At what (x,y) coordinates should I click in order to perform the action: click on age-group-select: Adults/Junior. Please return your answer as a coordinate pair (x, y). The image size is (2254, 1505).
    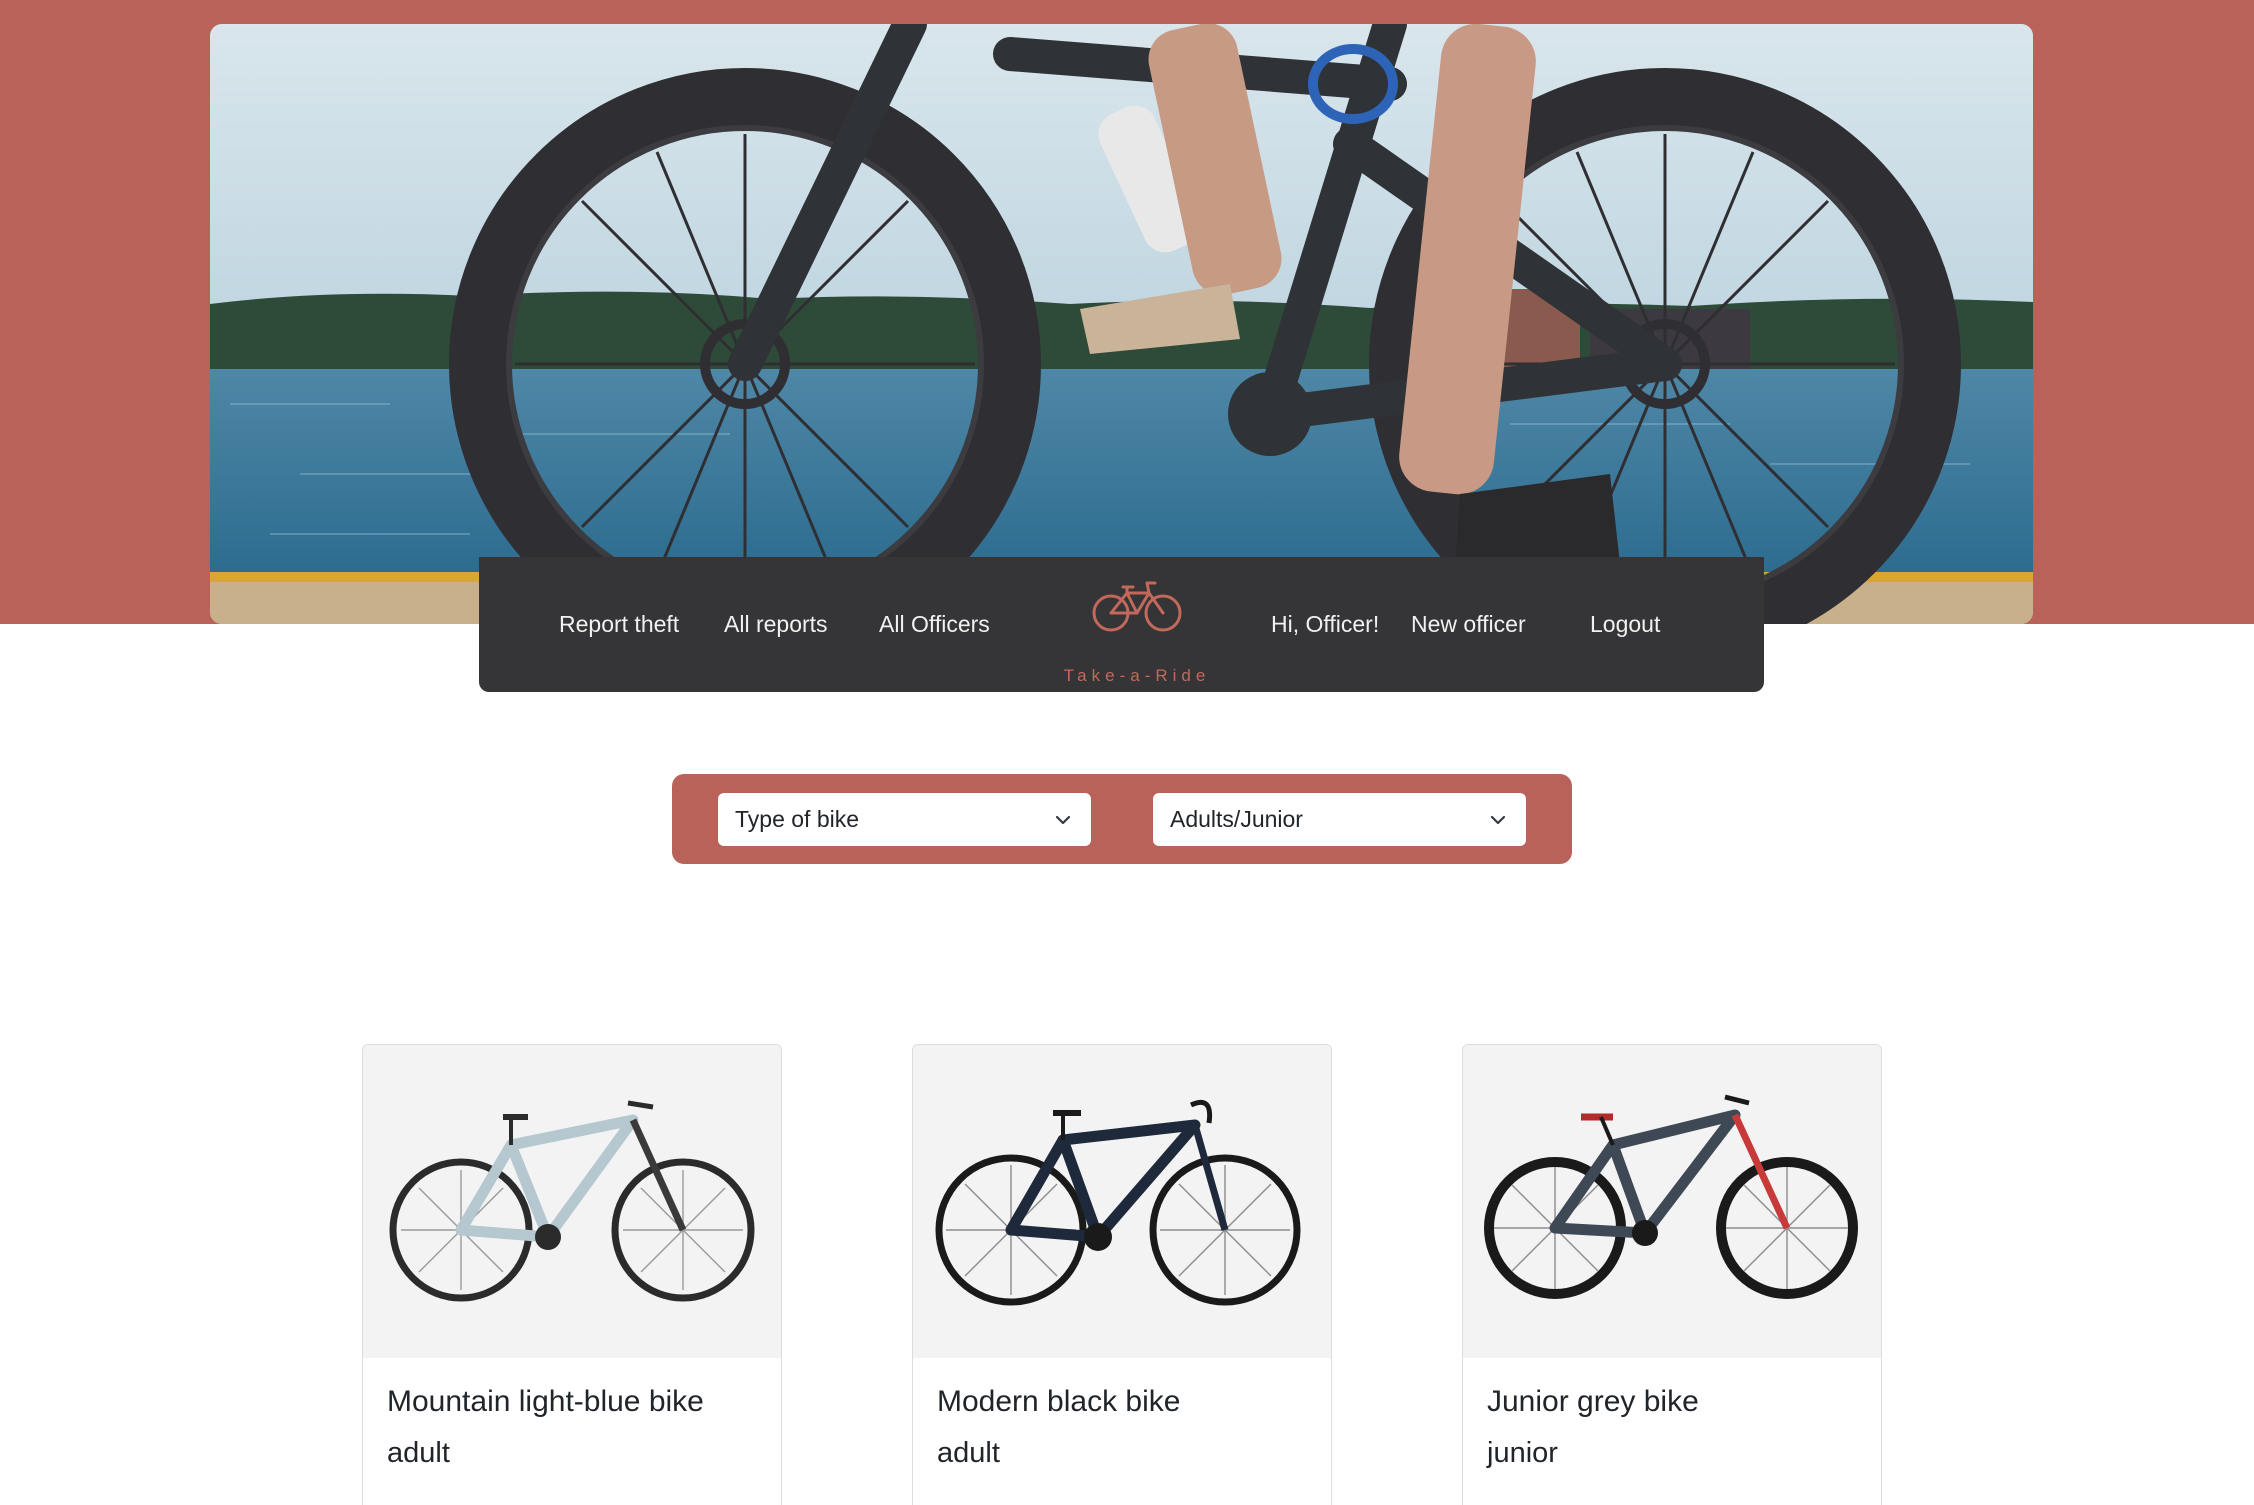
    Looking at the image, I should click on (1339, 819).